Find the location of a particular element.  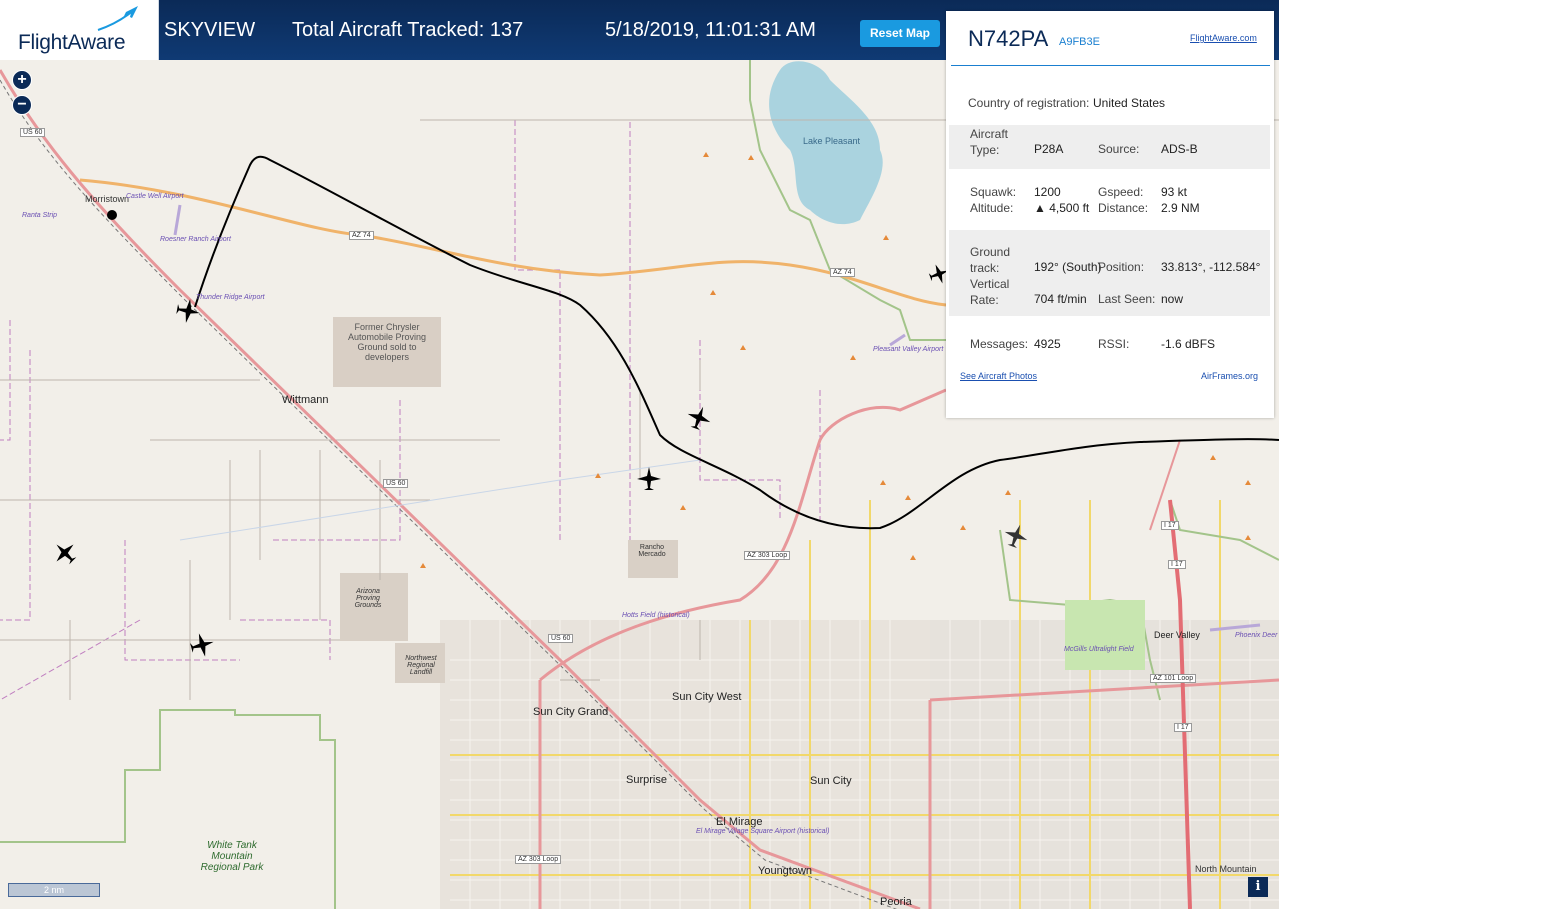

airport-label: Phoenix Deer Valley Airport is located at coordinates (1257, 635).